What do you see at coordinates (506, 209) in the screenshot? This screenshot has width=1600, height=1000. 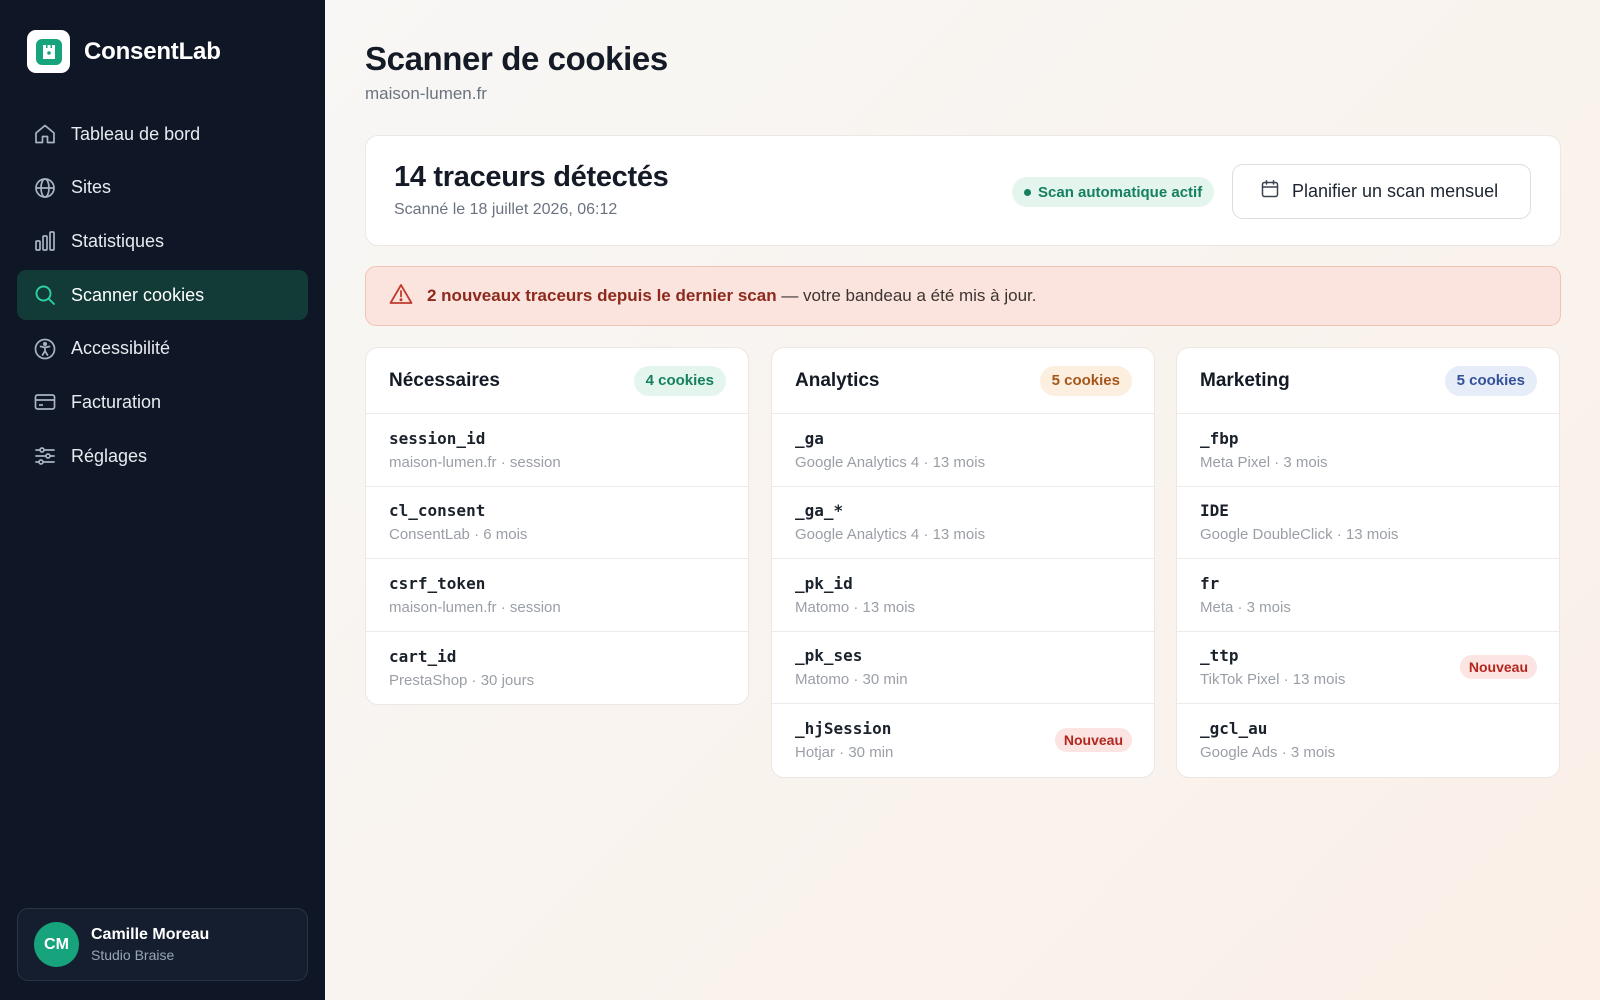 I see `scan-date: Scanné le 18 juillet 2026, 06:12` at bounding box center [506, 209].